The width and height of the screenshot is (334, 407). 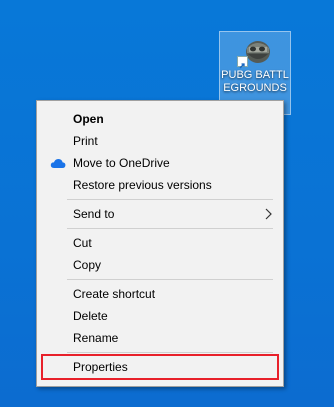 What do you see at coordinates (255, 81) in the screenshot?
I see `desktop-icon-label: PUBG BATTLEGROUNDS` at bounding box center [255, 81].